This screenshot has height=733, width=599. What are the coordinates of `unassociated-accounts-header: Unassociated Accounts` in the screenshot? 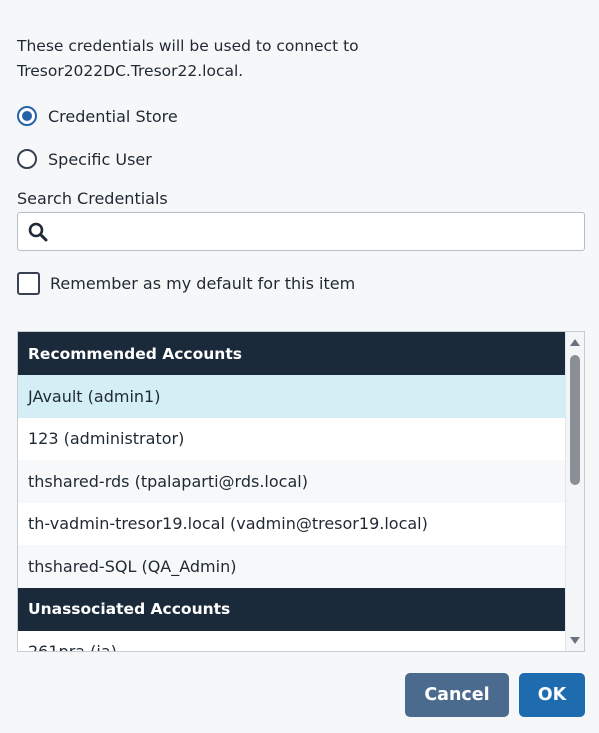 It's located at (292, 609).